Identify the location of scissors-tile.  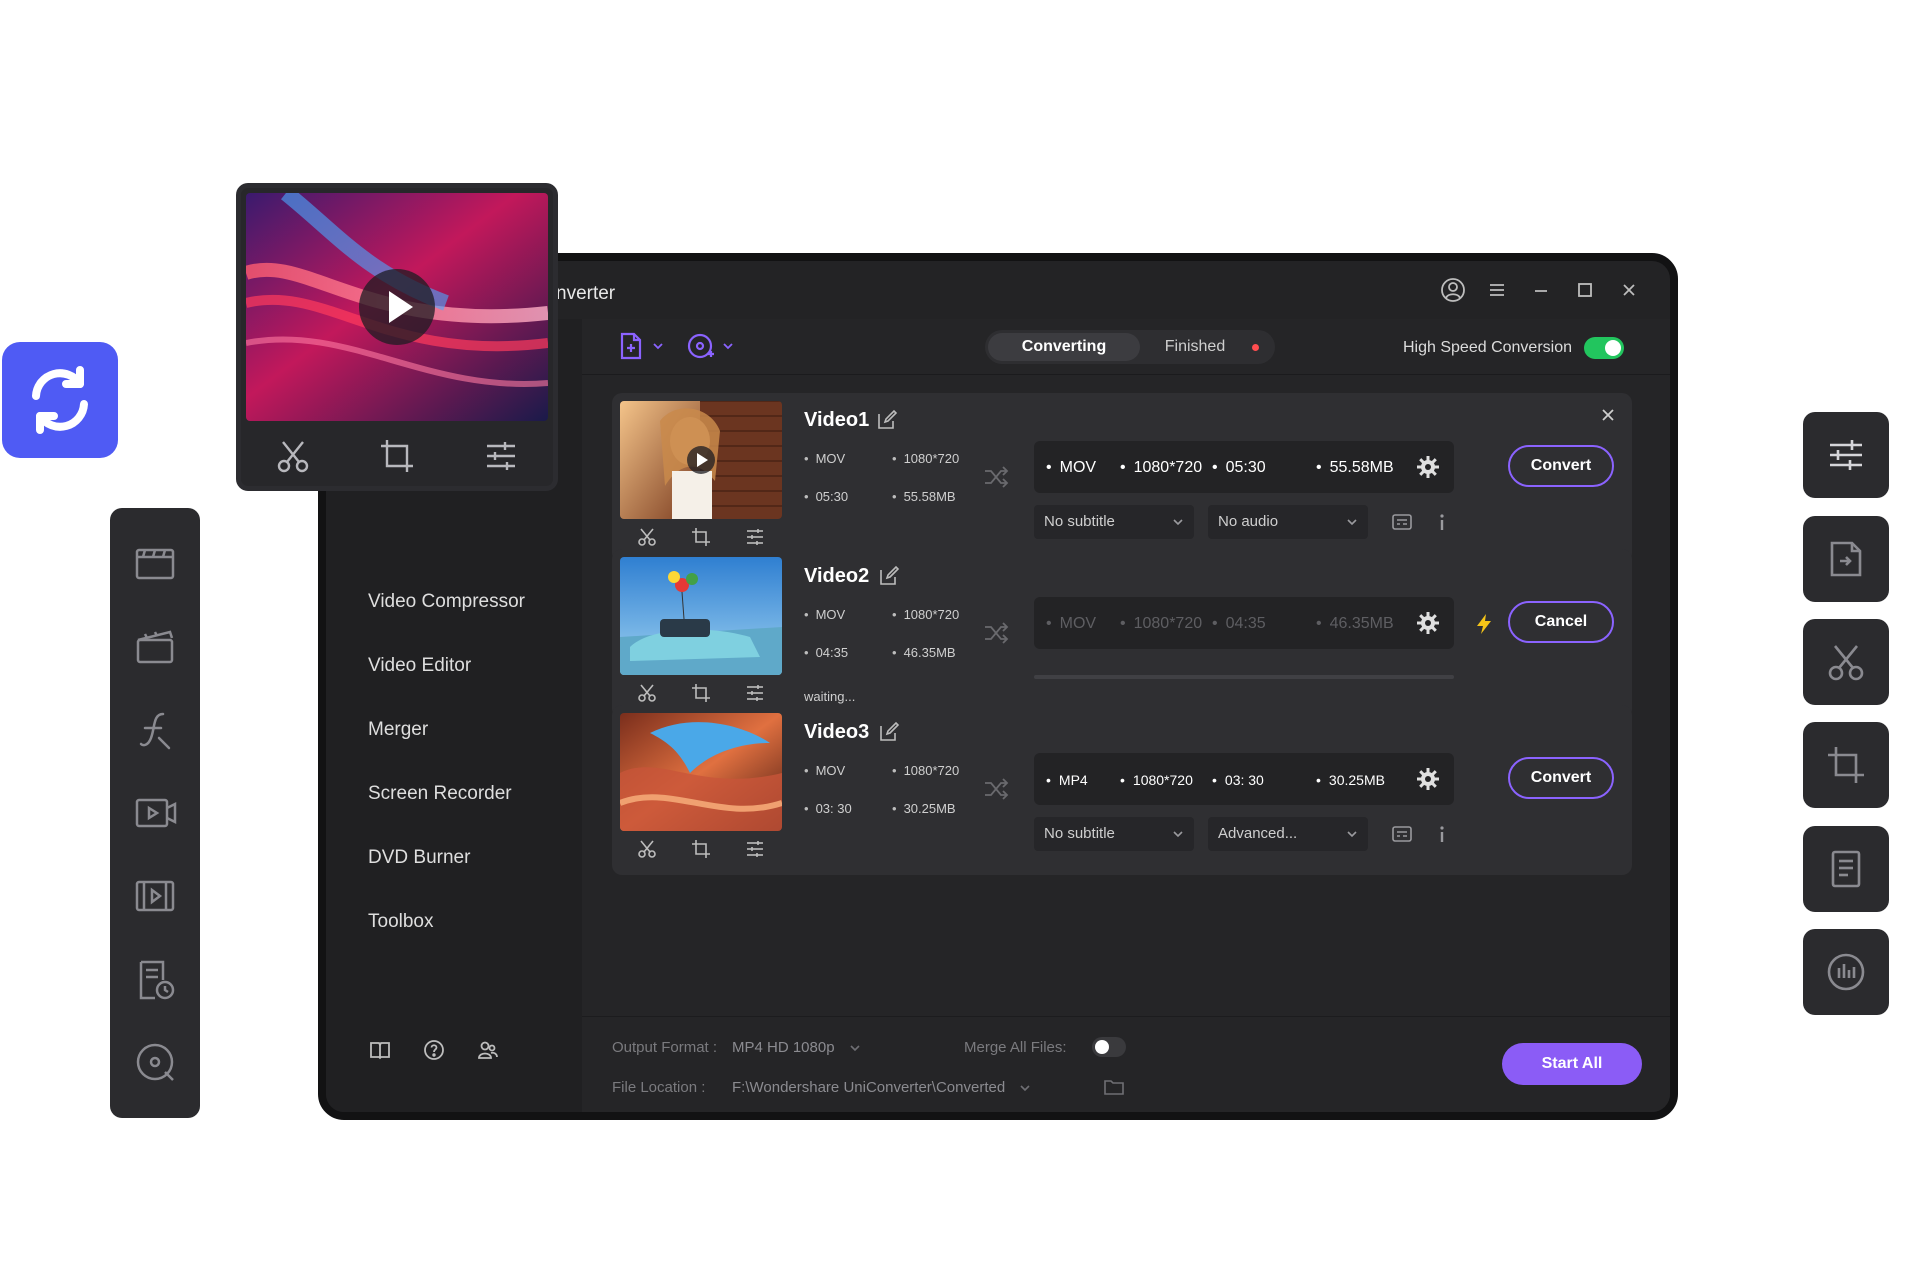
(1846, 662).